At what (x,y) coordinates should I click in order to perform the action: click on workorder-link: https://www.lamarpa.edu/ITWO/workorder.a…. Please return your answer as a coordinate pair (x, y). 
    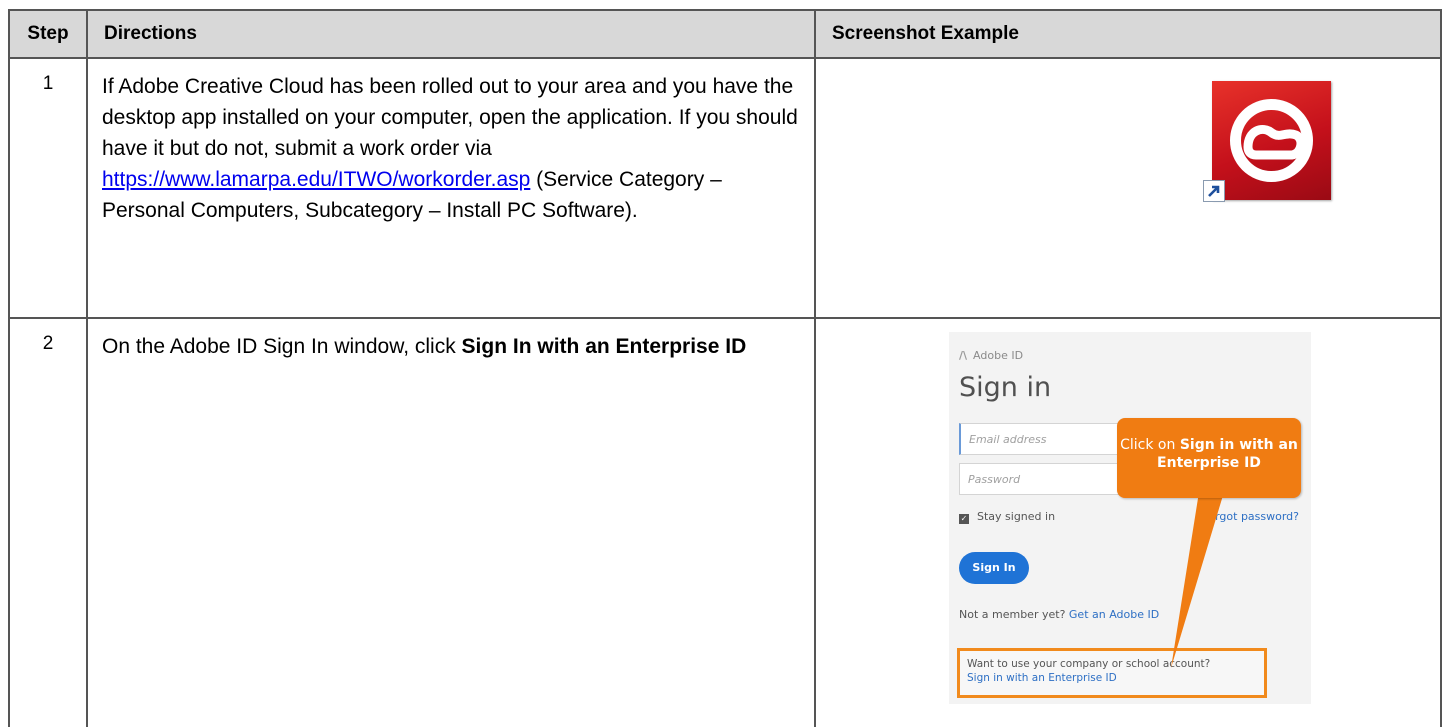
    Looking at the image, I should click on (316, 179).